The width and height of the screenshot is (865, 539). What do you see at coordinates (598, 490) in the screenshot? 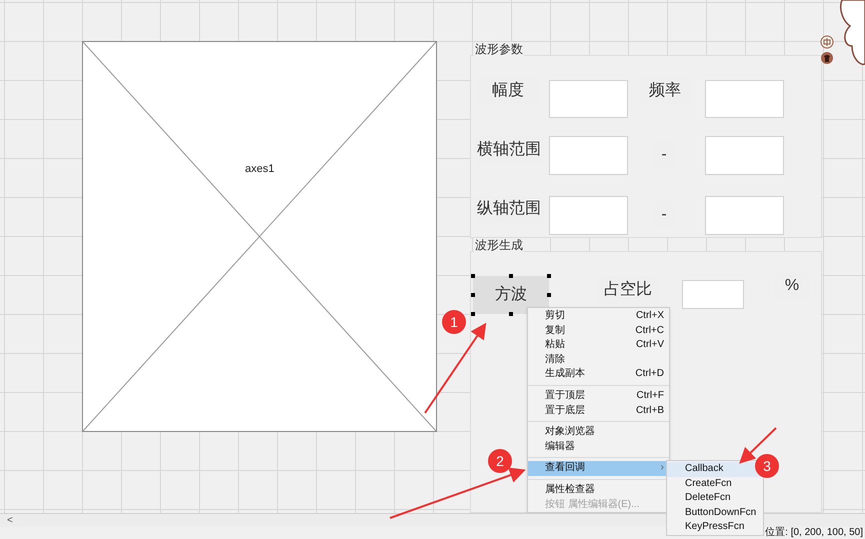
I see `menu-item: 属性检查器` at bounding box center [598, 490].